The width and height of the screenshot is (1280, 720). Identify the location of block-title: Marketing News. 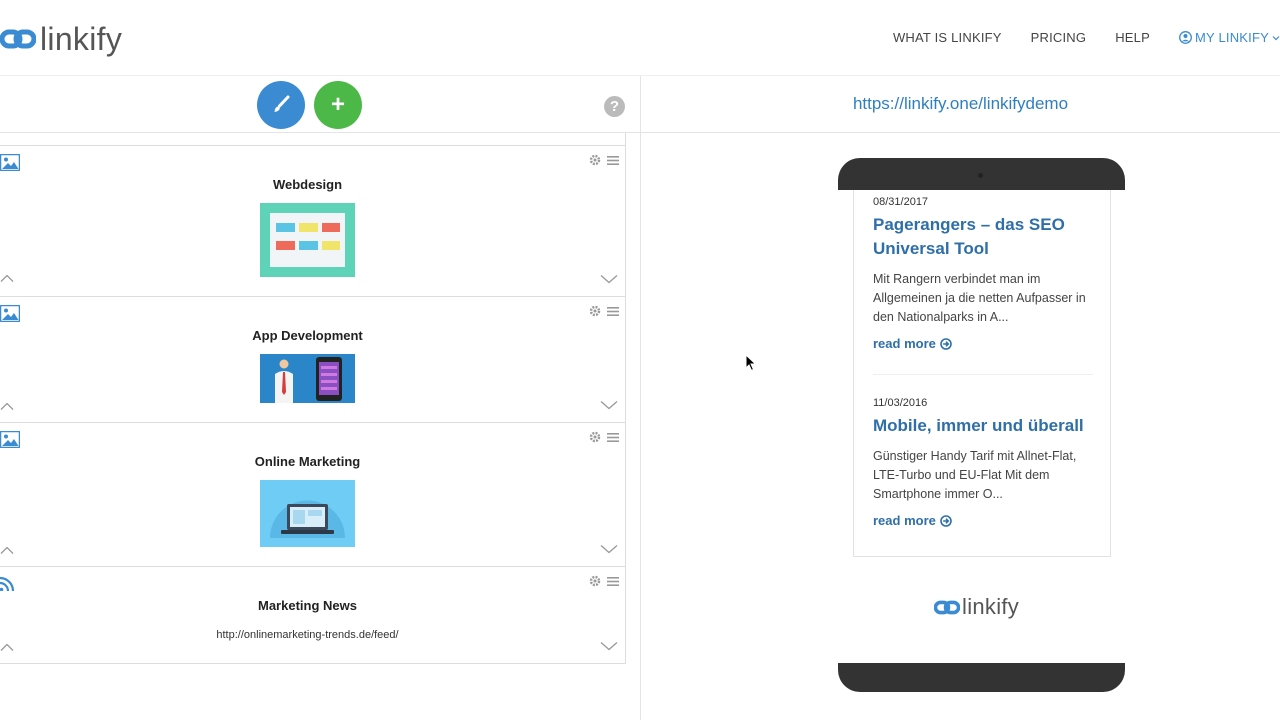
(307, 605).